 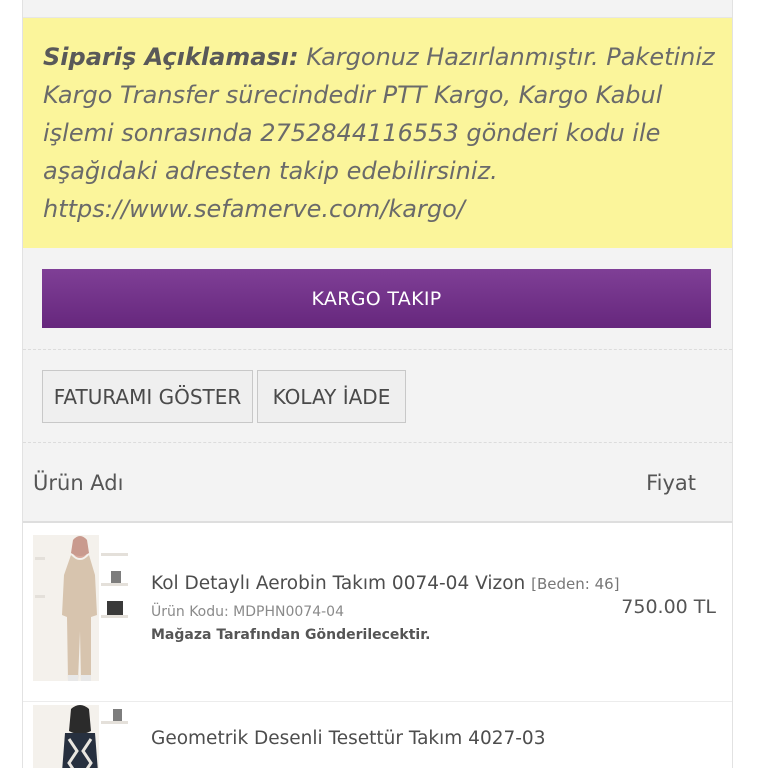 I want to click on product-price: 750.00 TL, so click(x=668, y=607).